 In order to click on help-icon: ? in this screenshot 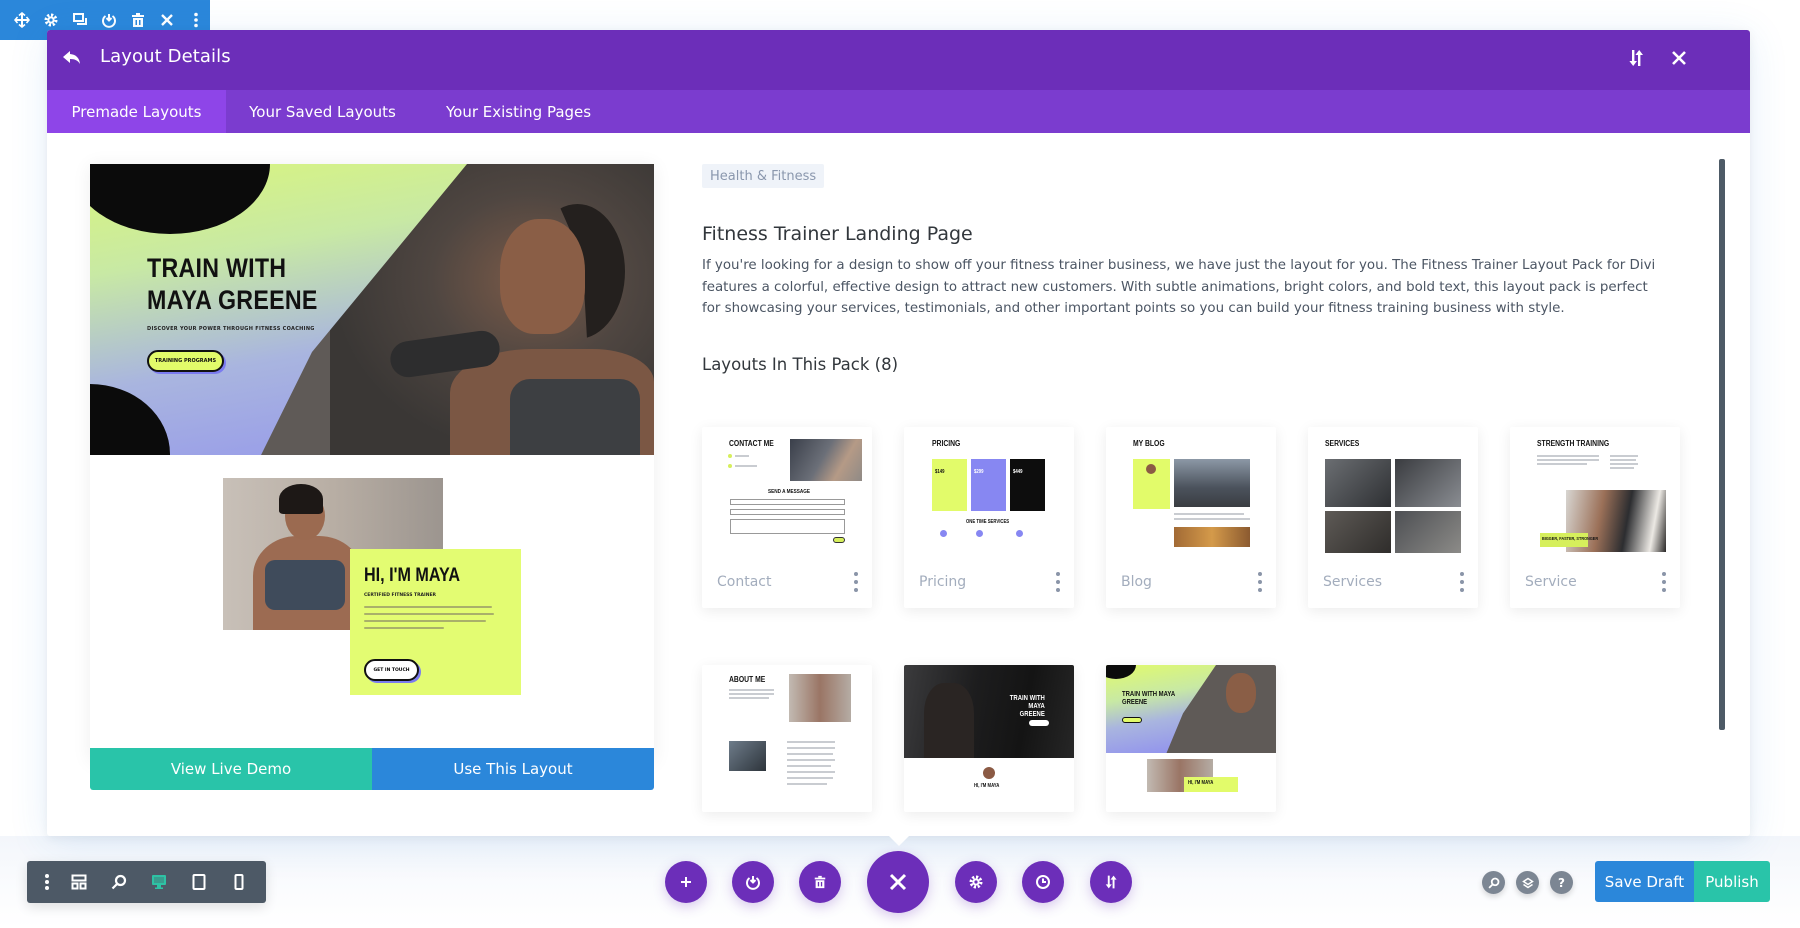, I will do `click(1561, 882)`.